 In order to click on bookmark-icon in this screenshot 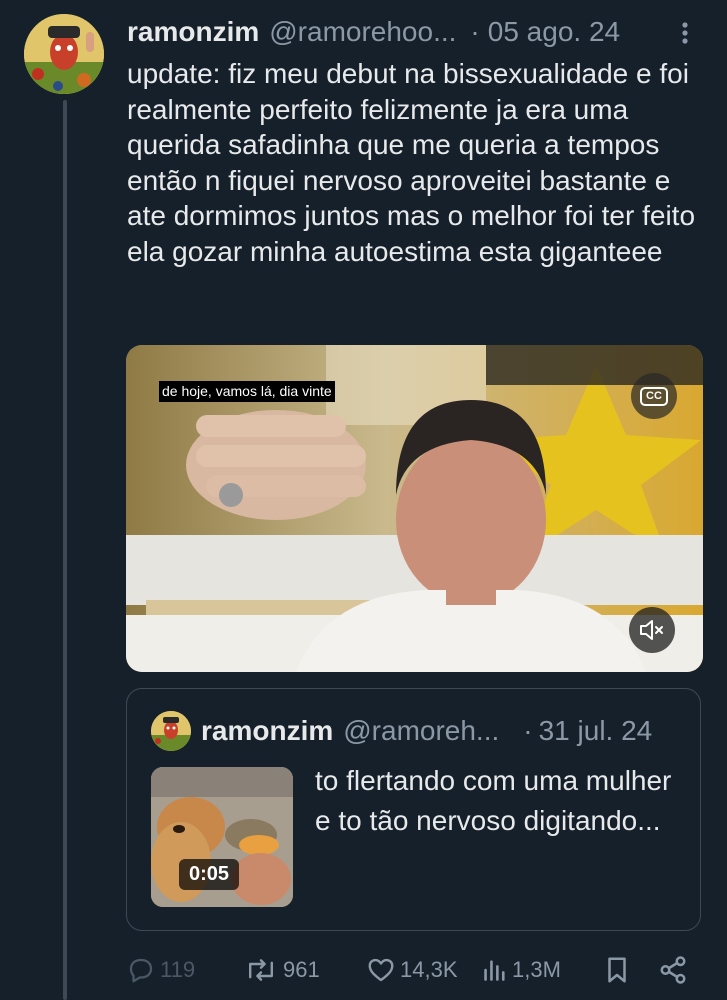, I will do `click(617, 970)`.